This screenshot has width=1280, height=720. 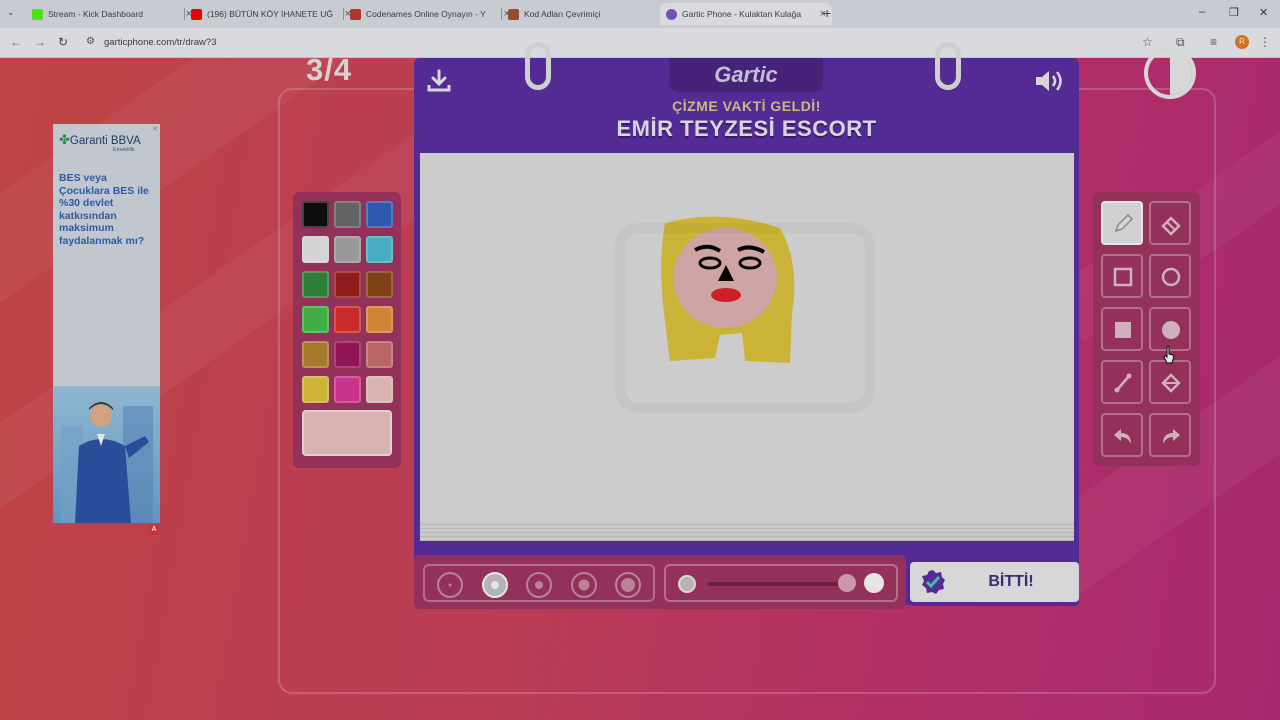 I want to click on download-icon, so click(x=439, y=81).